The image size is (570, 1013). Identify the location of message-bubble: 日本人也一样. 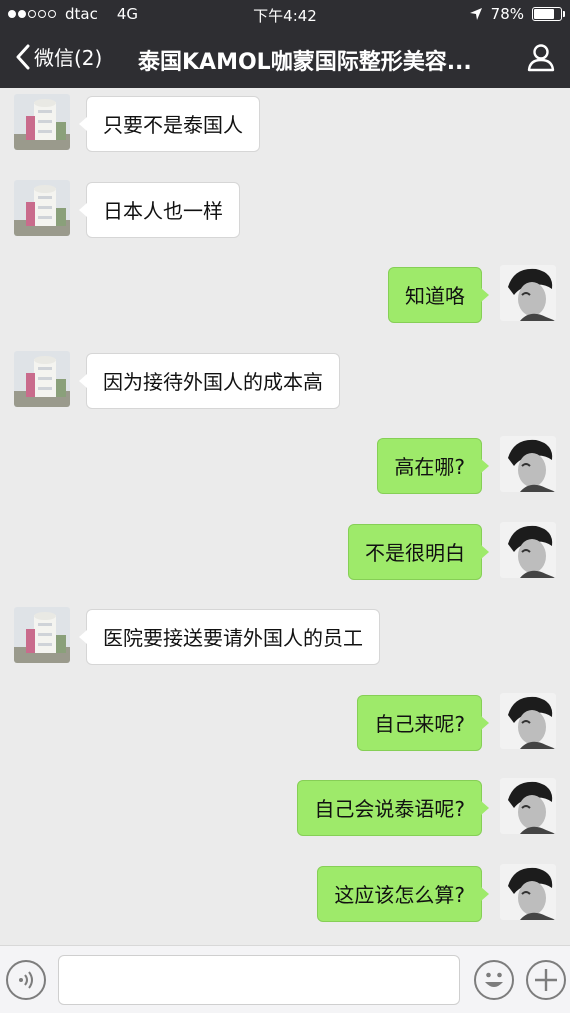
(159, 209).